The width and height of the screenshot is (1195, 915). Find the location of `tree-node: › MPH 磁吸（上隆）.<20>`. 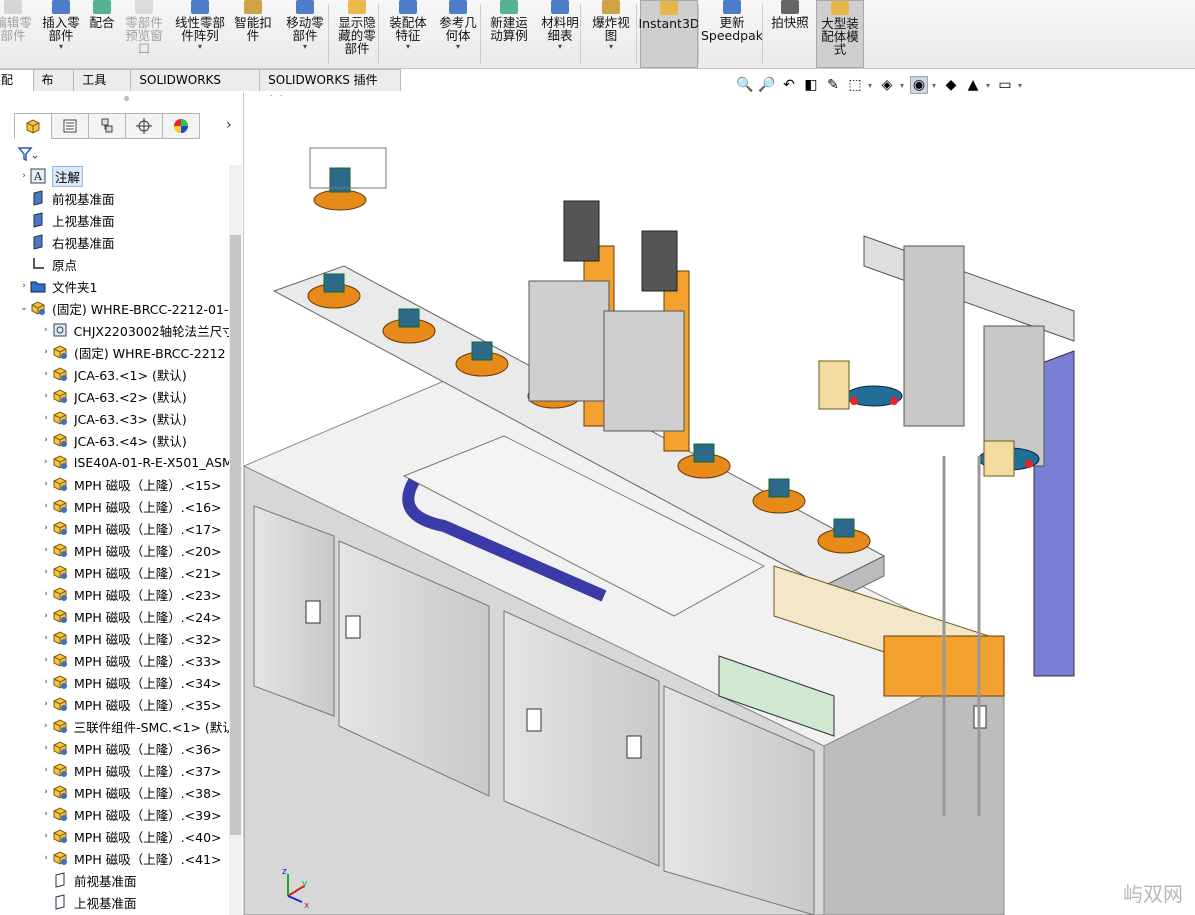

tree-node: › MPH 磁吸（上隆）.<20> is located at coordinates (134, 550).